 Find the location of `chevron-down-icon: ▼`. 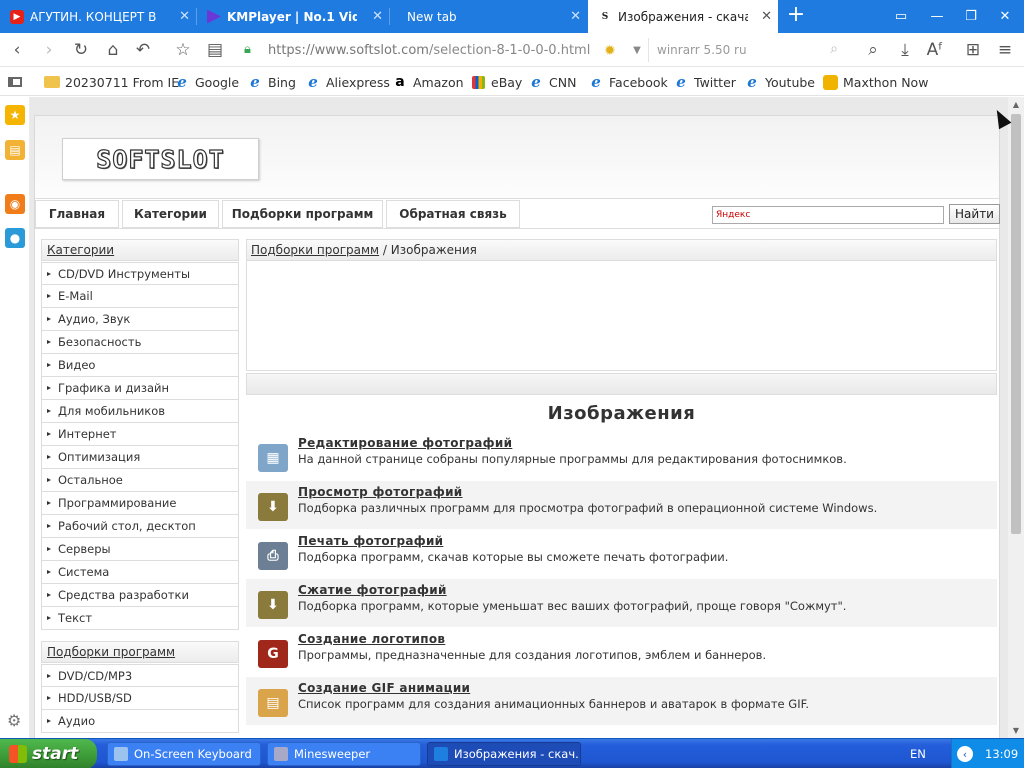

chevron-down-icon: ▼ is located at coordinates (637, 50).